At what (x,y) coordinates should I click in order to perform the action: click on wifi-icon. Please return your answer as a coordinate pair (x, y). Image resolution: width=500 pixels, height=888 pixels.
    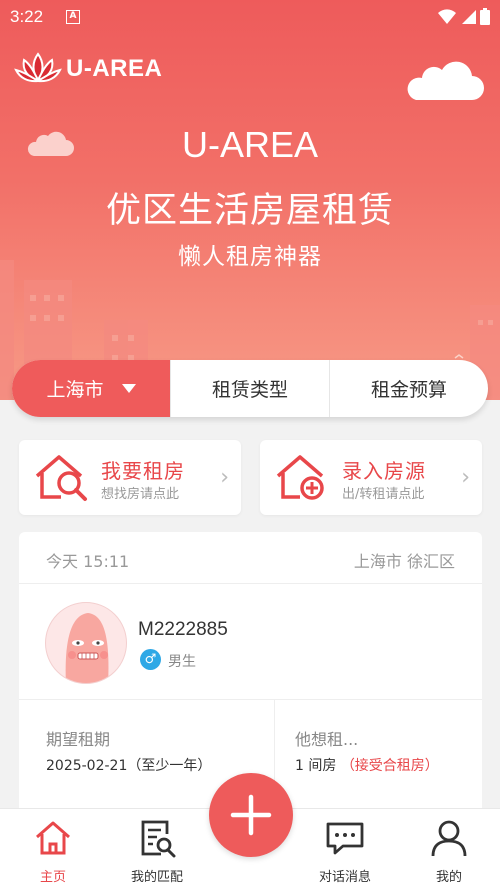
    Looking at the image, I should click on (447, 16).